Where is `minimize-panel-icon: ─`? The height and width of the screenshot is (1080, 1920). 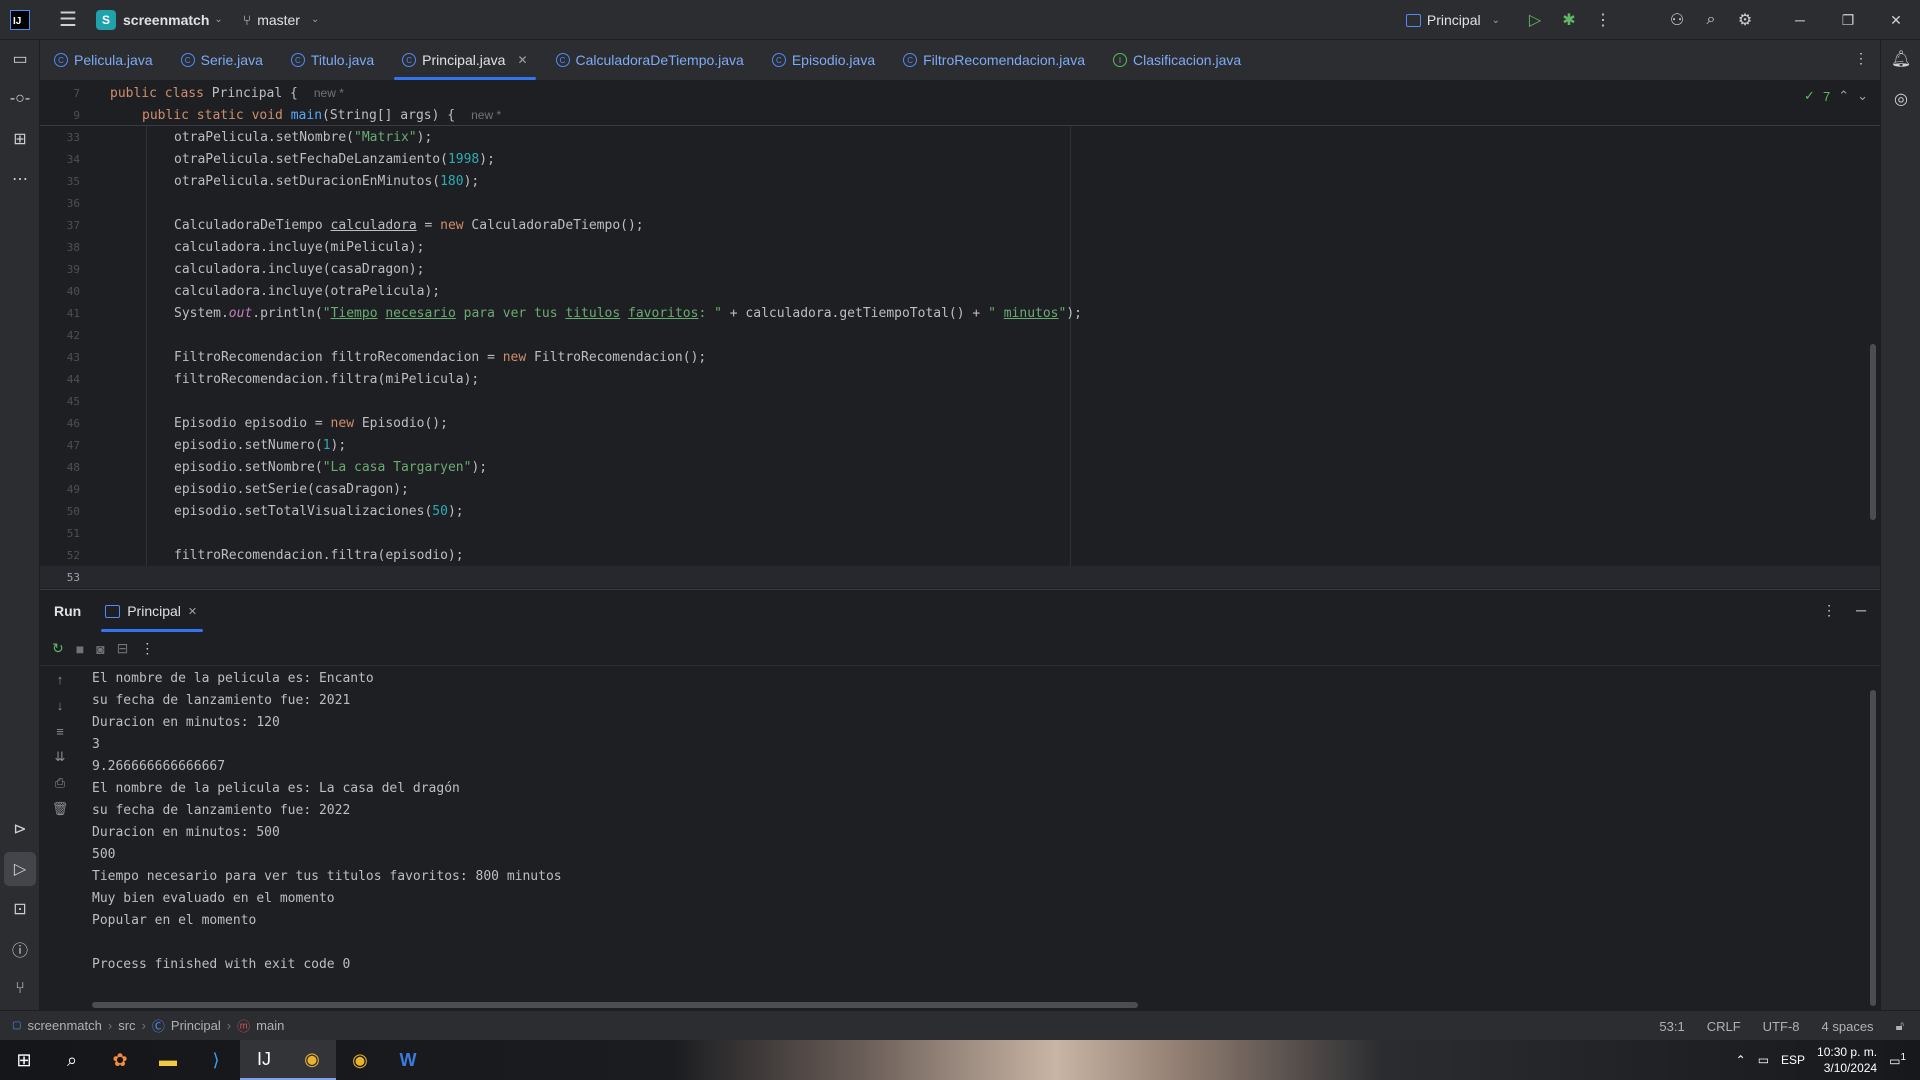
minimize-panel-icon: ─ is located at coordinates (1861, 610).